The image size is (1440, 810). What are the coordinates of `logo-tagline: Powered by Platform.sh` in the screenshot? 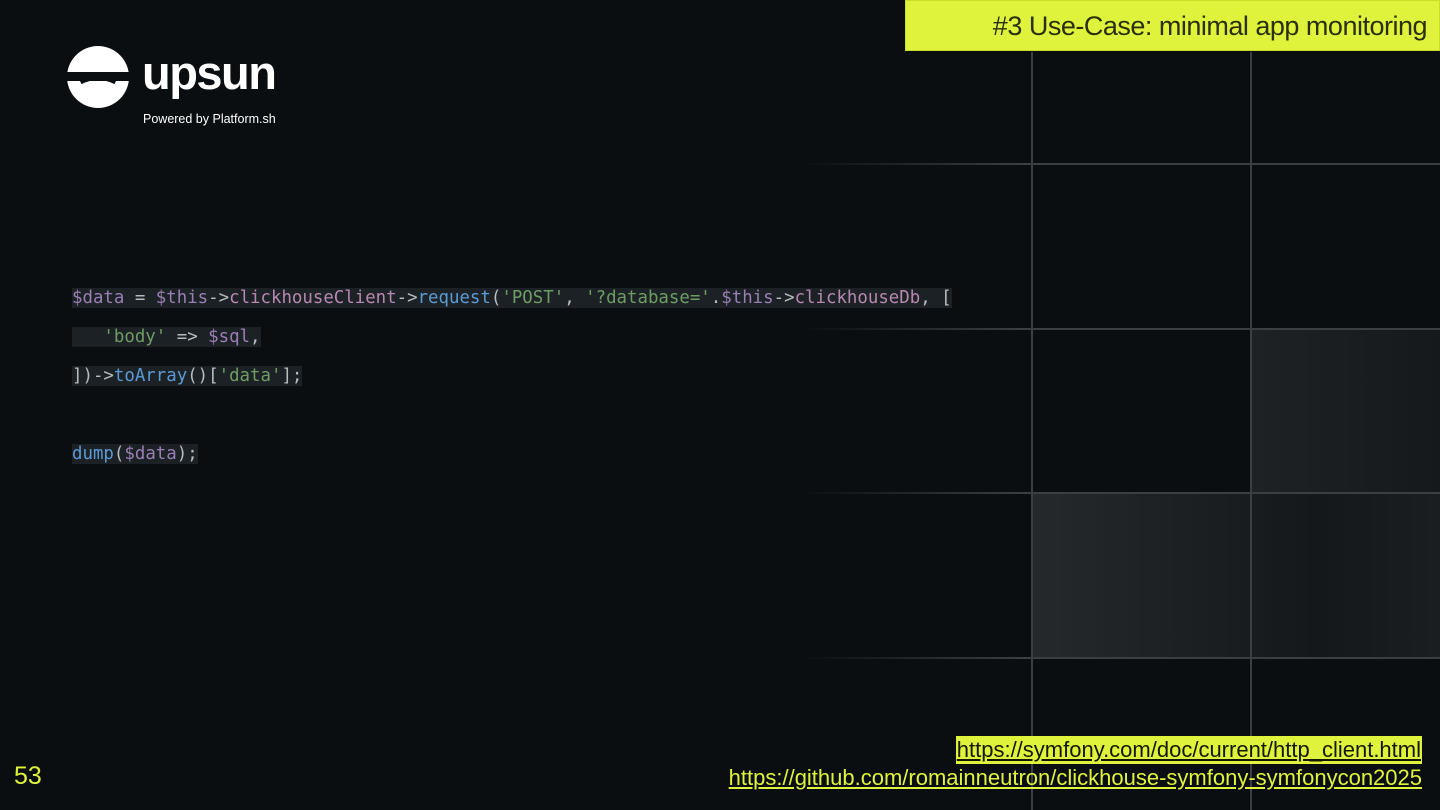 It's located at (209, 119).